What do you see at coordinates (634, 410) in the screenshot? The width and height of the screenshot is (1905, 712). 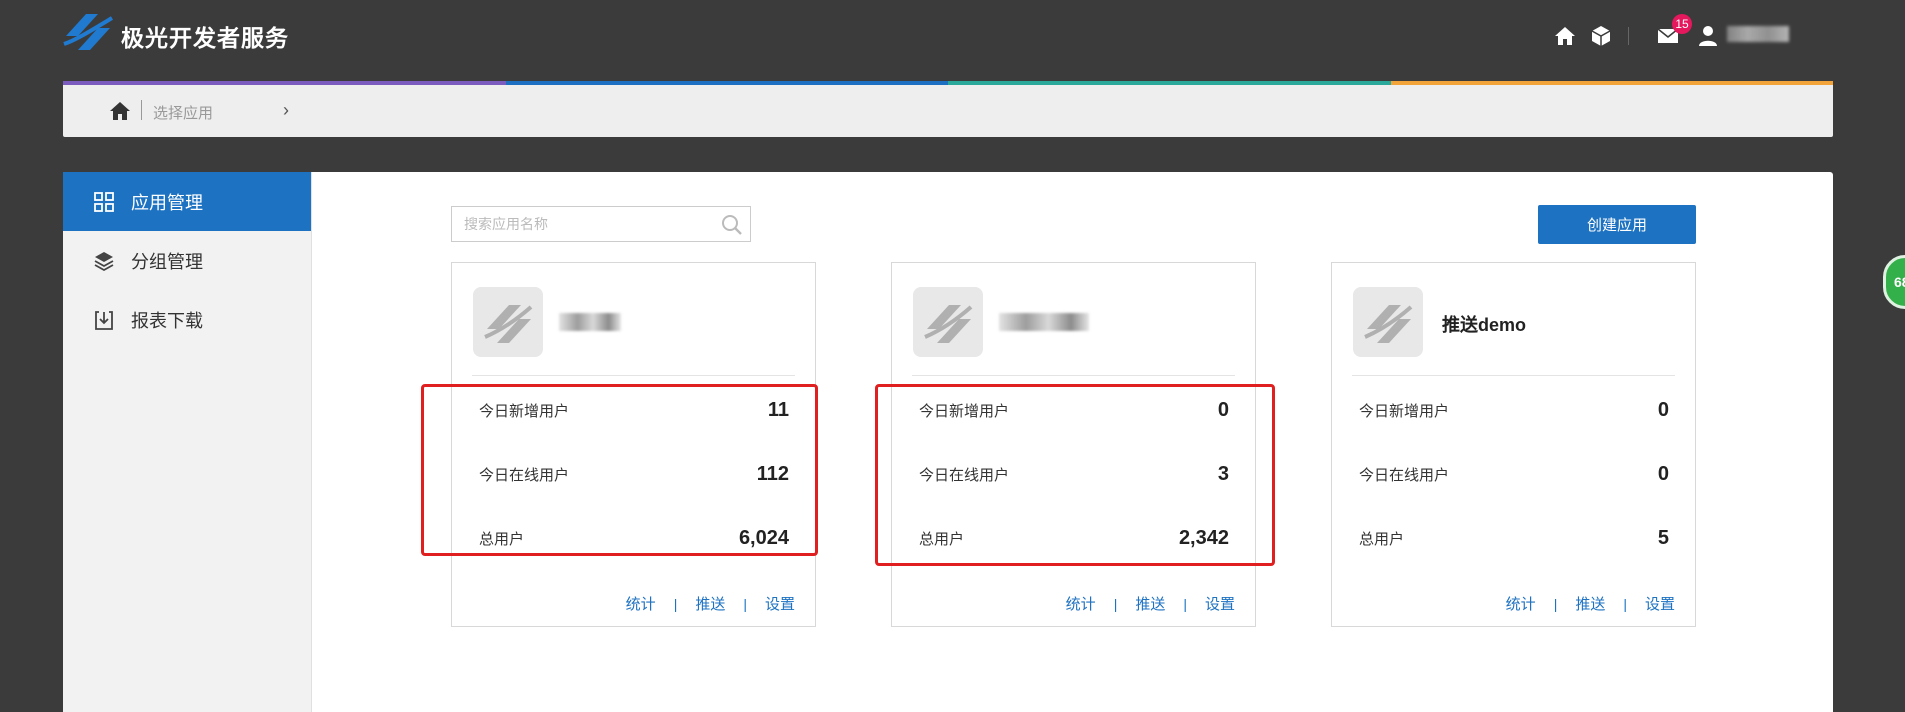 I see `stat-new-users: 今日新增用户 11` at bounding box center [634, 410].